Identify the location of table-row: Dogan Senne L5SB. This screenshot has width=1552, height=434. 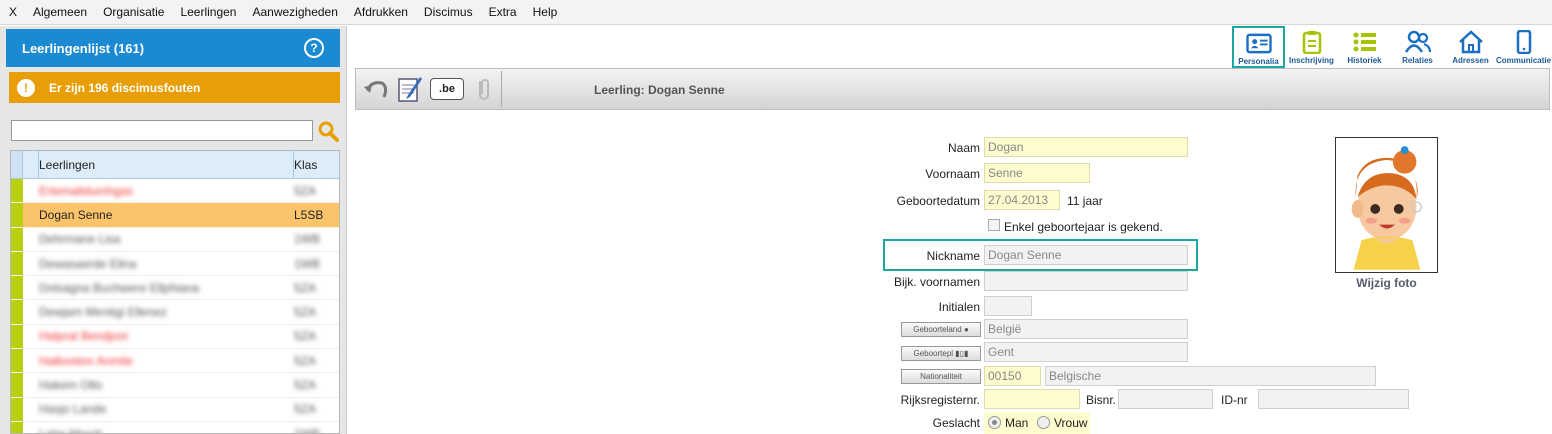
(175, 215).